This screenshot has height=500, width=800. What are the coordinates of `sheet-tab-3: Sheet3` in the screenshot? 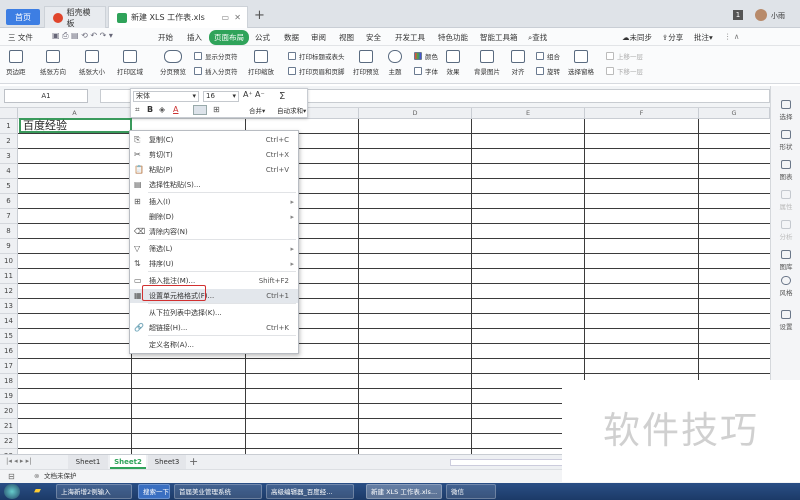 It's located at (167, 462).